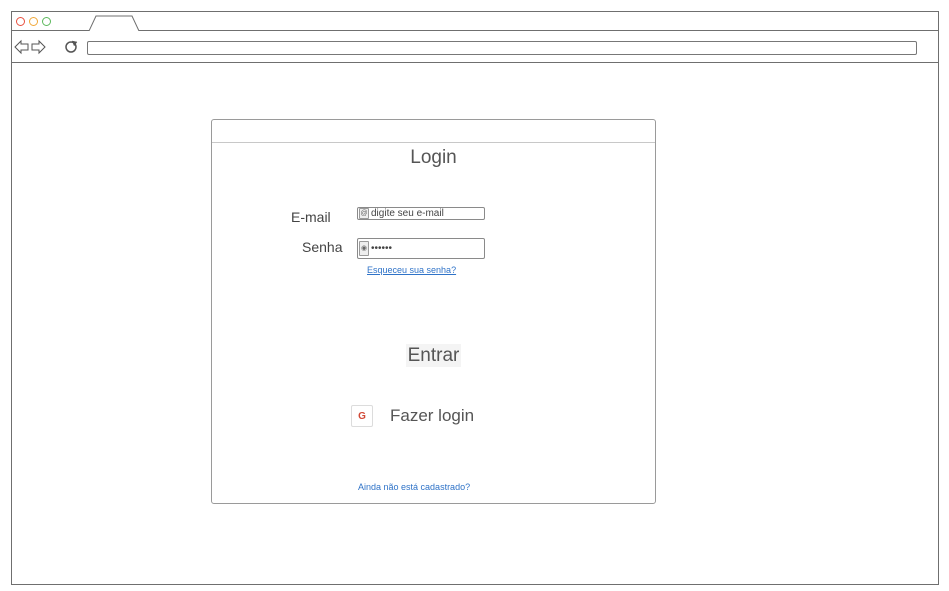 Image resolution: width=949 pixels, height=591 pixels. I want to click on browser-tab-icon, so click(114, 22).